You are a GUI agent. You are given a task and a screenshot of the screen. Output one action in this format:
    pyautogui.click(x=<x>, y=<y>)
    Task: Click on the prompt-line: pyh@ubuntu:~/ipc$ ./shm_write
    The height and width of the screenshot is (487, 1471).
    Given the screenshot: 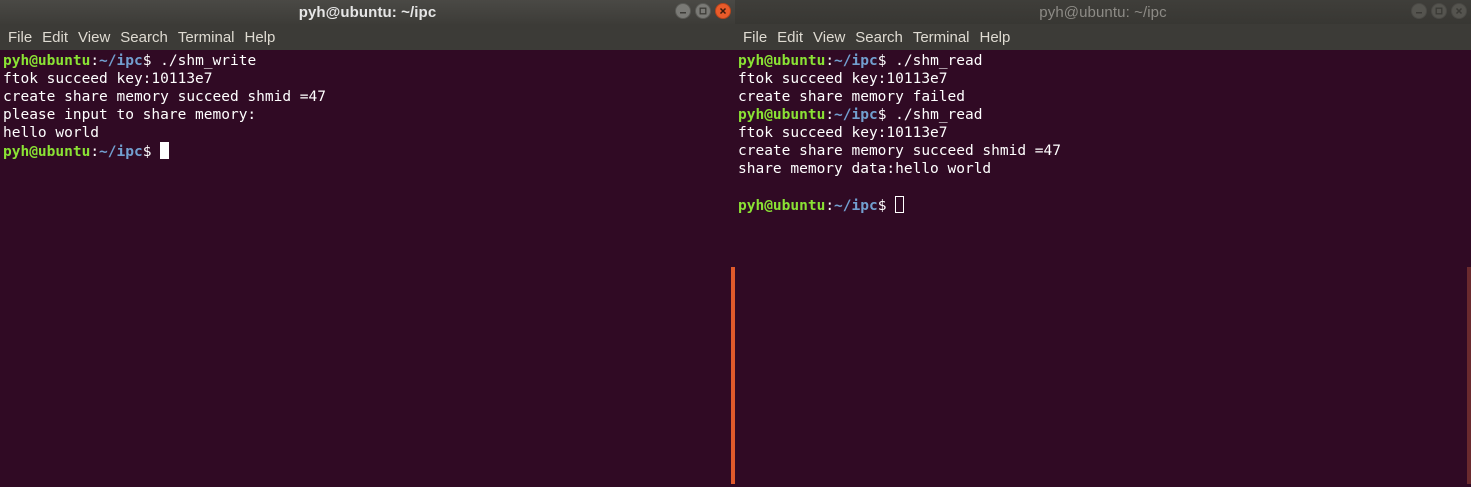 What is the action you would take?
    pyautogui.click(x=369, y=61)
    